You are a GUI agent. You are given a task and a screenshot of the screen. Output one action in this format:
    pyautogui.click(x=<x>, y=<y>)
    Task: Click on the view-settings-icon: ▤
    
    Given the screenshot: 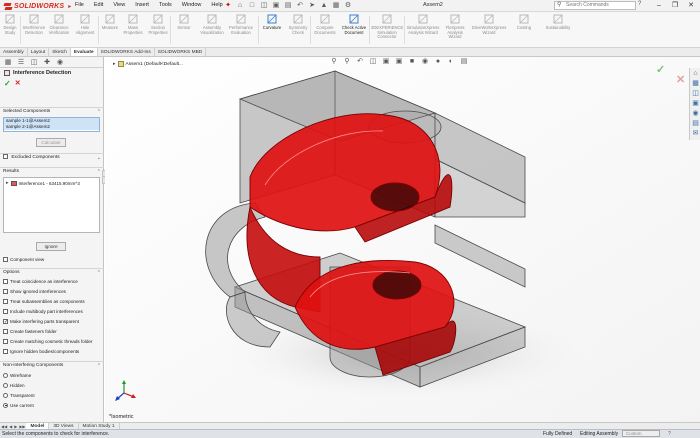 What is the action you would take?
    pyautogui.click(x=464, y=62)
    